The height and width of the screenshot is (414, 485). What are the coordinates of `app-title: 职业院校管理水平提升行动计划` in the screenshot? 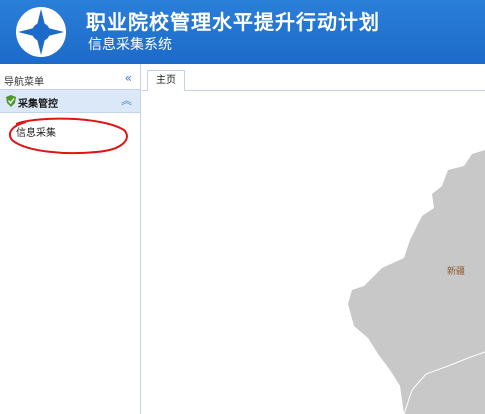 It's located at (233, 22).